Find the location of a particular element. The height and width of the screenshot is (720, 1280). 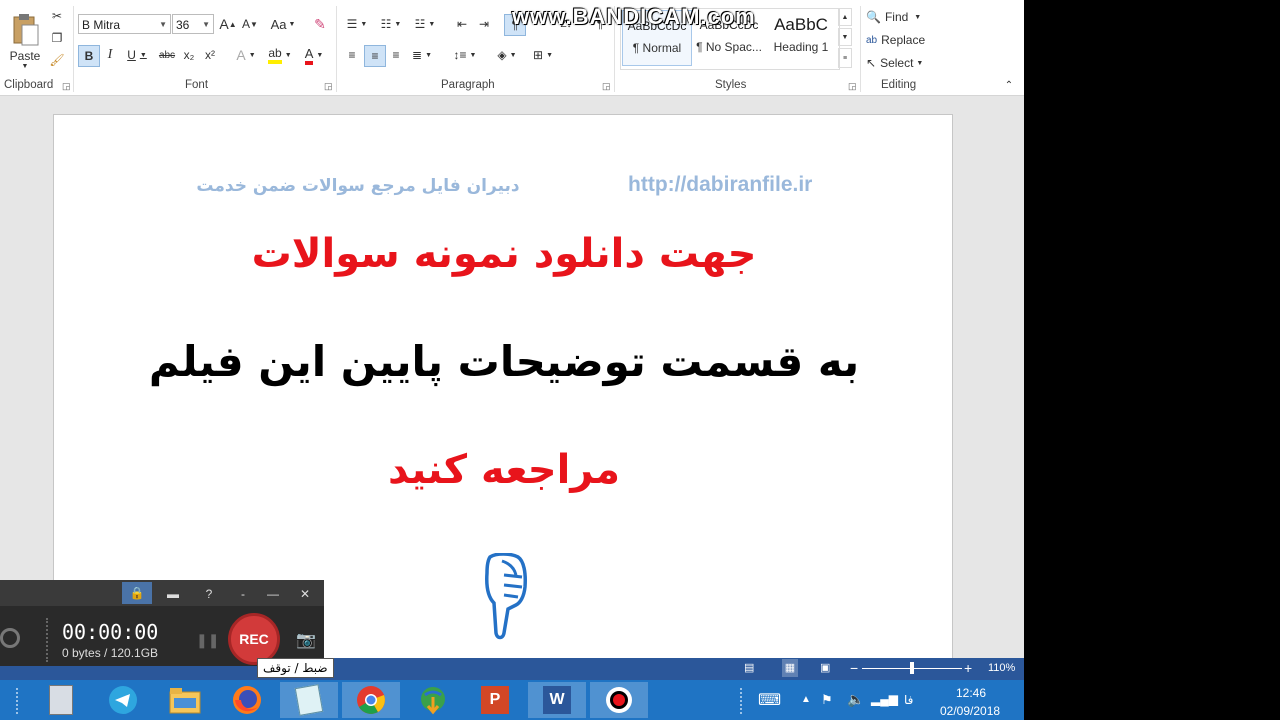

decrease-indent-button: ⇤ is located at coordinates (462, 24).